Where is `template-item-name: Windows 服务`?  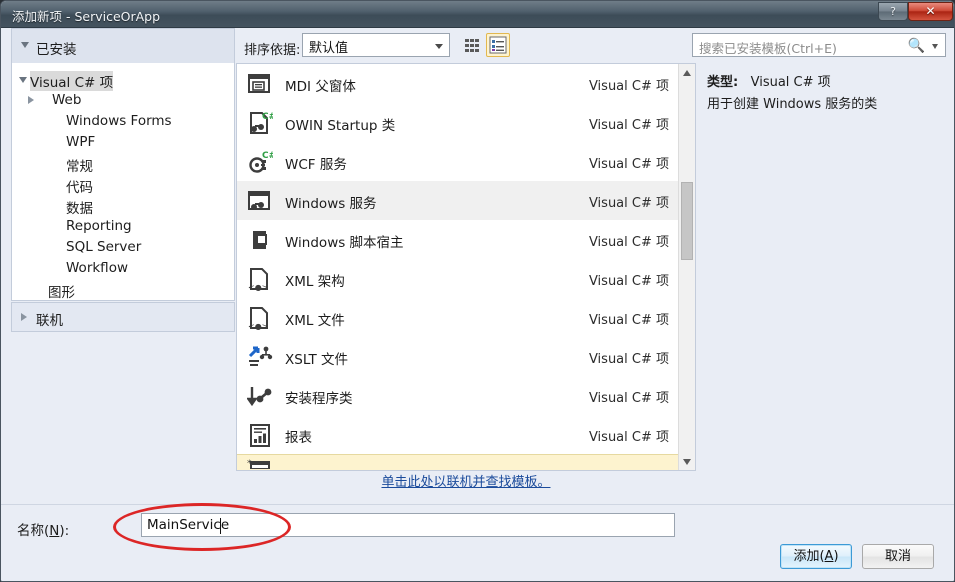
template-item-name: Windows 服务 is located at coordinates (331, 204).